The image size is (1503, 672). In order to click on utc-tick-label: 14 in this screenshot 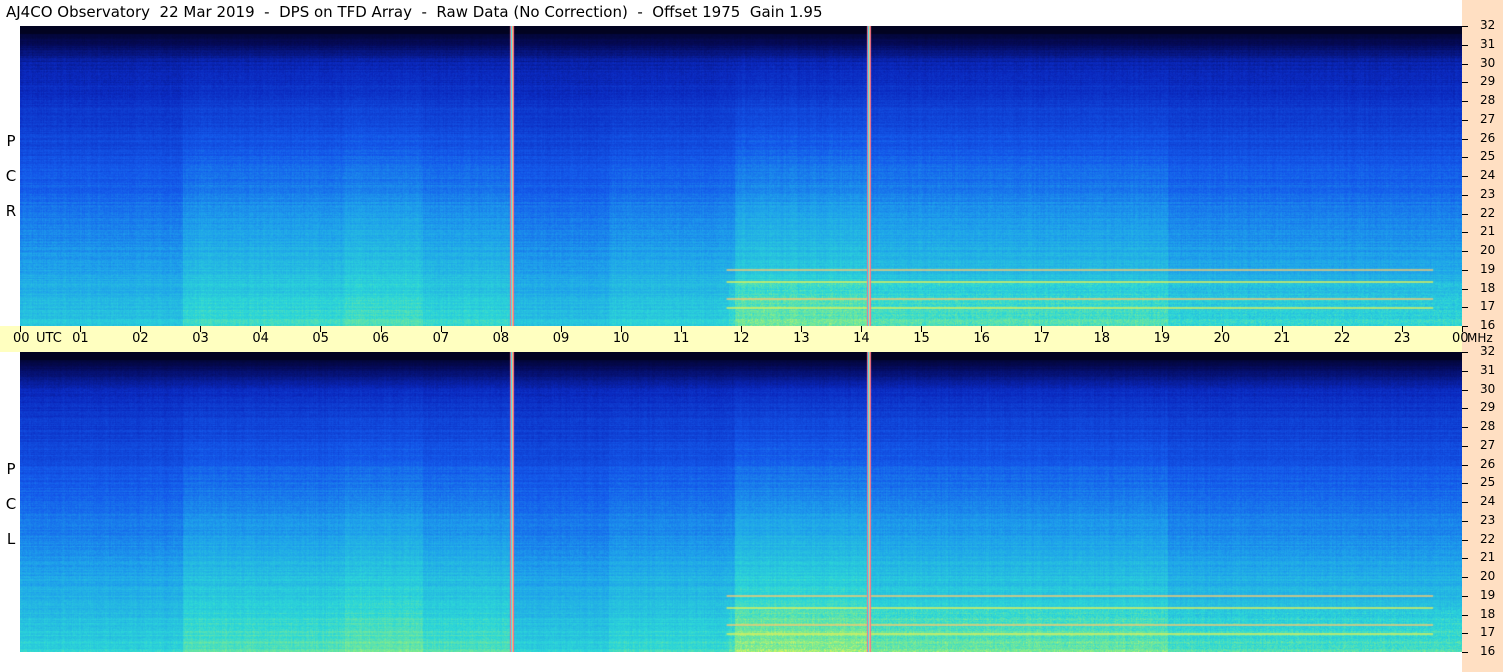, I will do `click(861, 338)`.